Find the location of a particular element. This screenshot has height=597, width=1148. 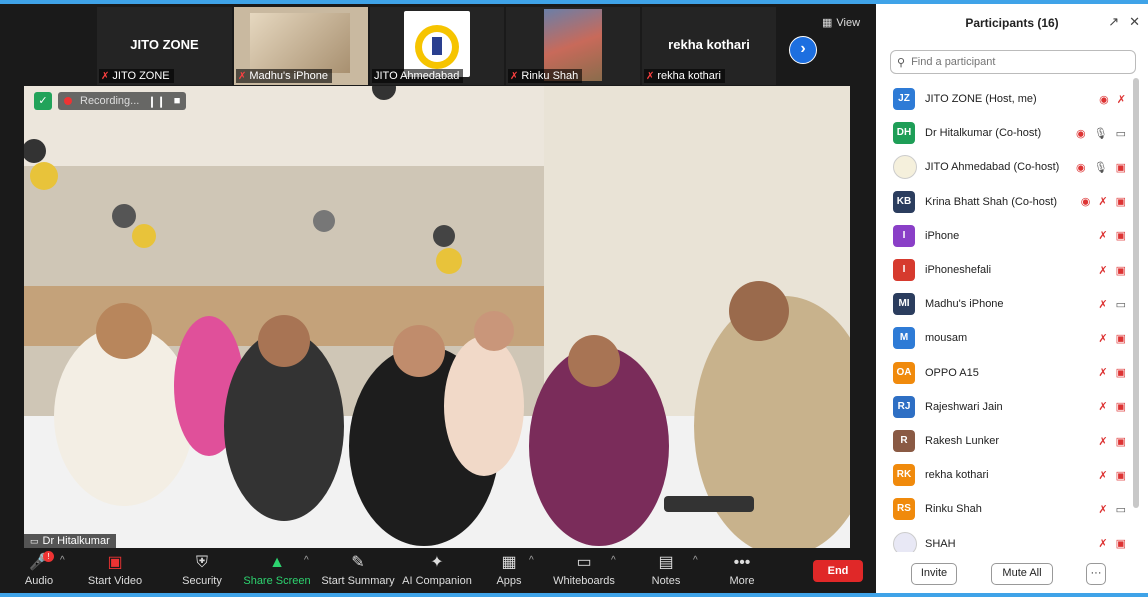

tile-name: rekha kothari is located at coordinates (709, 44).